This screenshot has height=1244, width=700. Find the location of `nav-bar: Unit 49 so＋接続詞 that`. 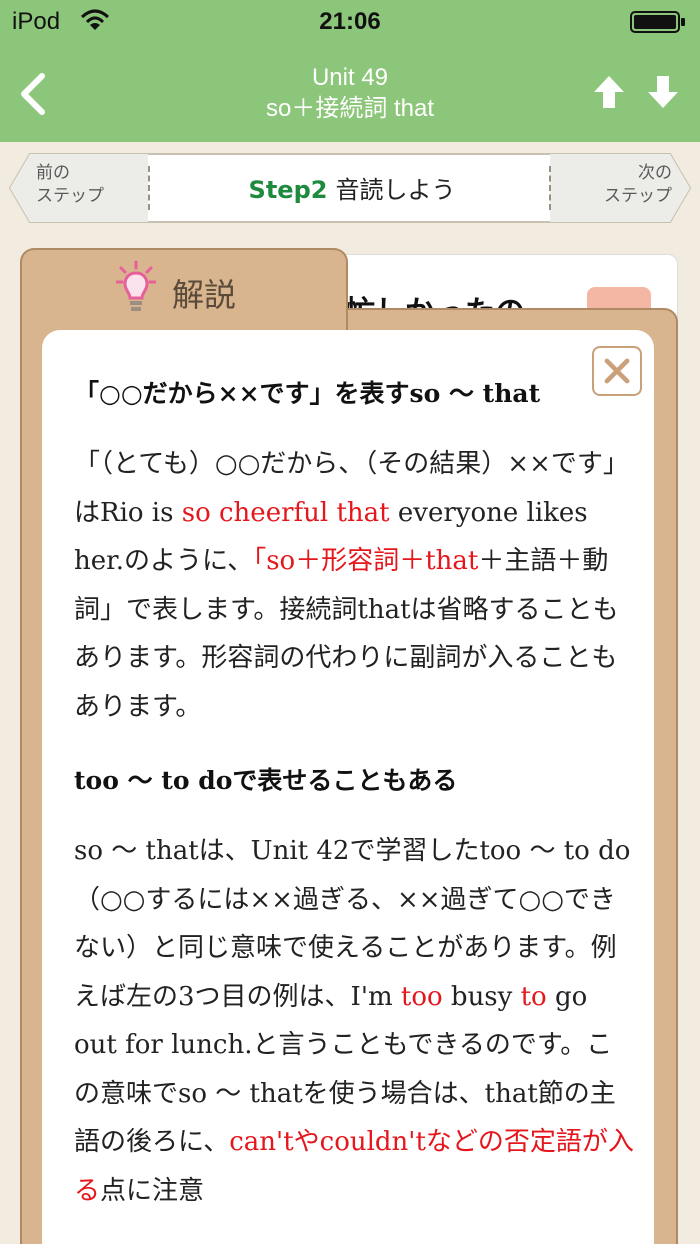

nav-bar: Unit 49 so＋接続詞 that is located at coordinates (350, 92).